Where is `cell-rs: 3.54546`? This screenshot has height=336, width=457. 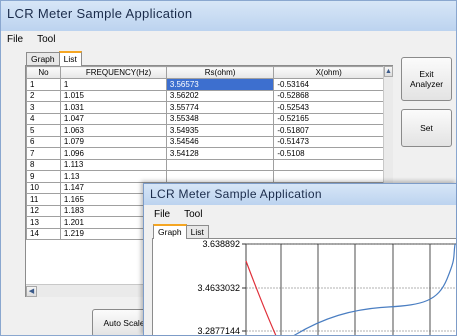 cell-rs: 3.54546 is located at coordinates (220, 141).